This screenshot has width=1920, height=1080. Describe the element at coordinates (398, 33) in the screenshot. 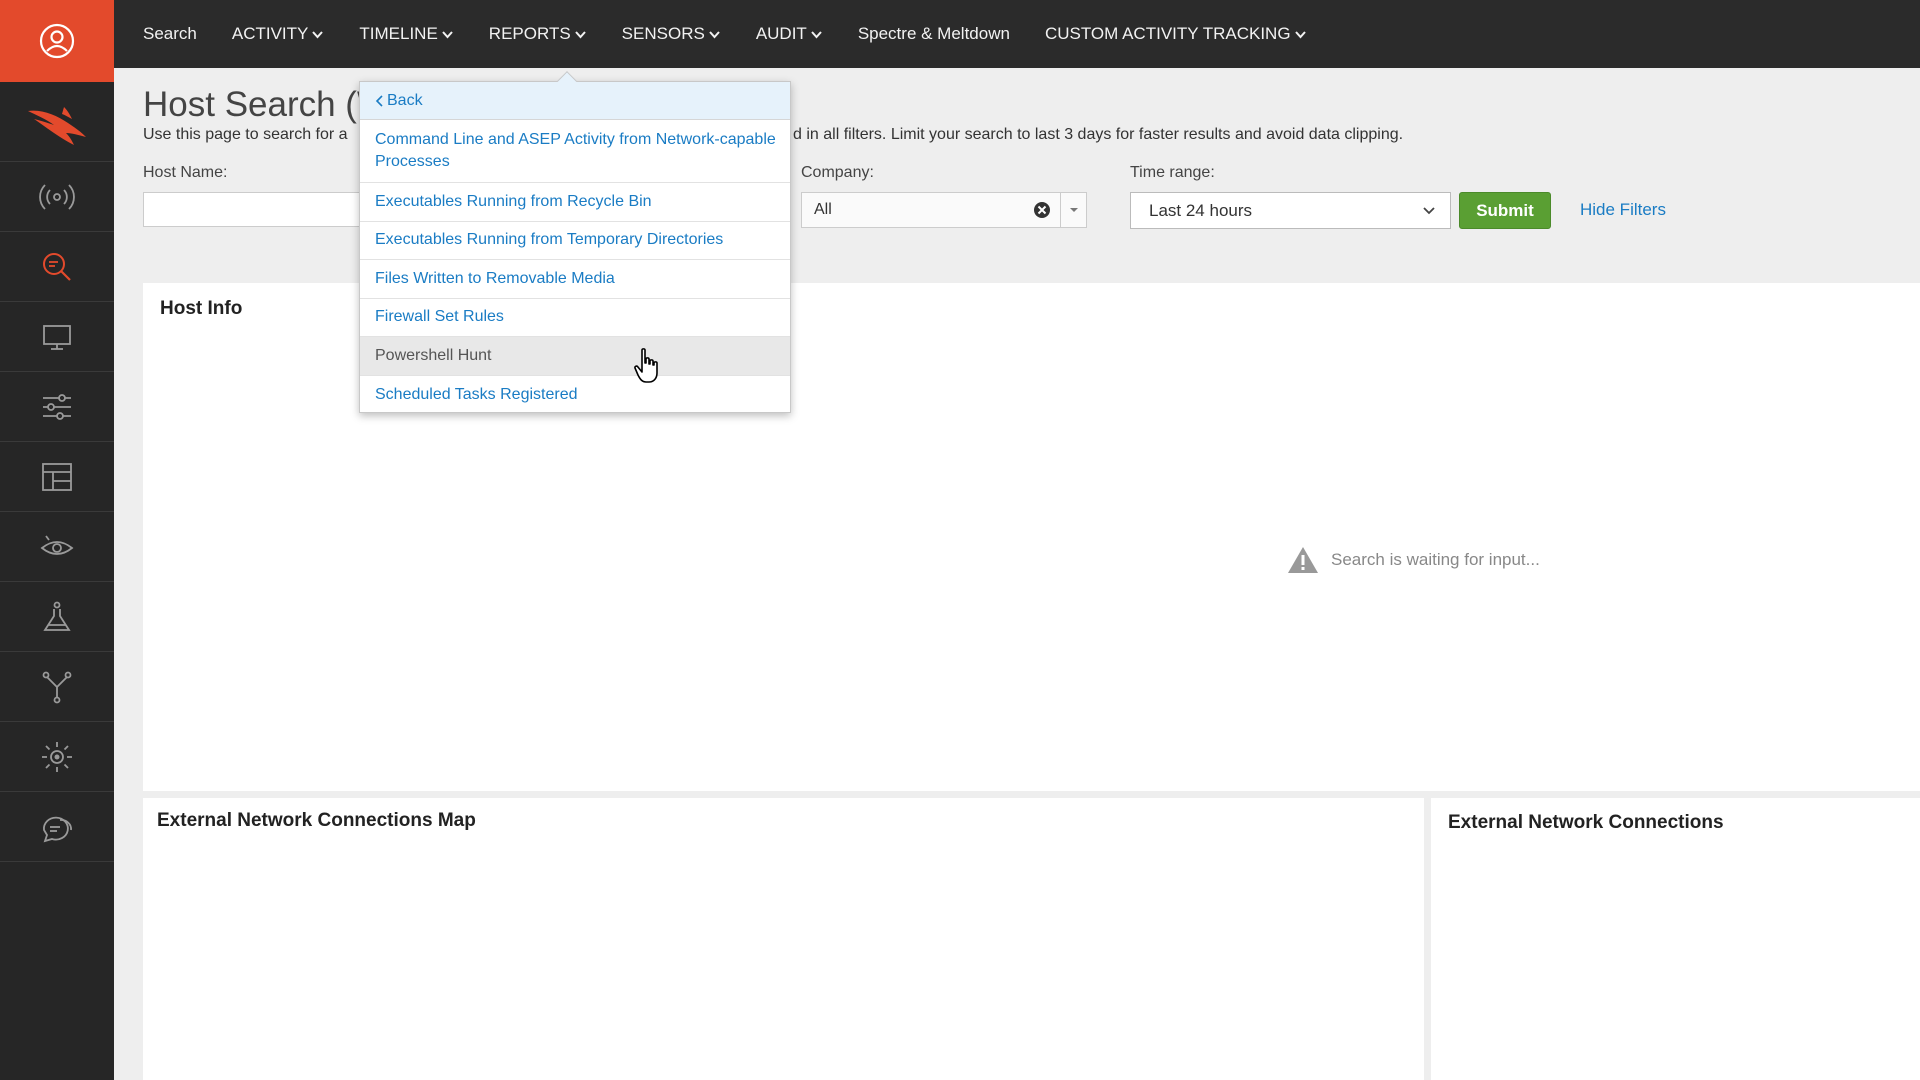

I see `nav-label: TIMELINE` at that location.